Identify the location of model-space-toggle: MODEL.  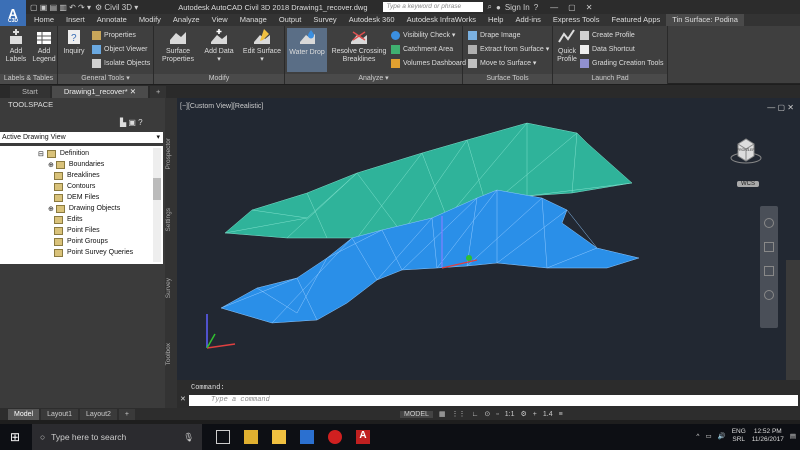
(416, 414).